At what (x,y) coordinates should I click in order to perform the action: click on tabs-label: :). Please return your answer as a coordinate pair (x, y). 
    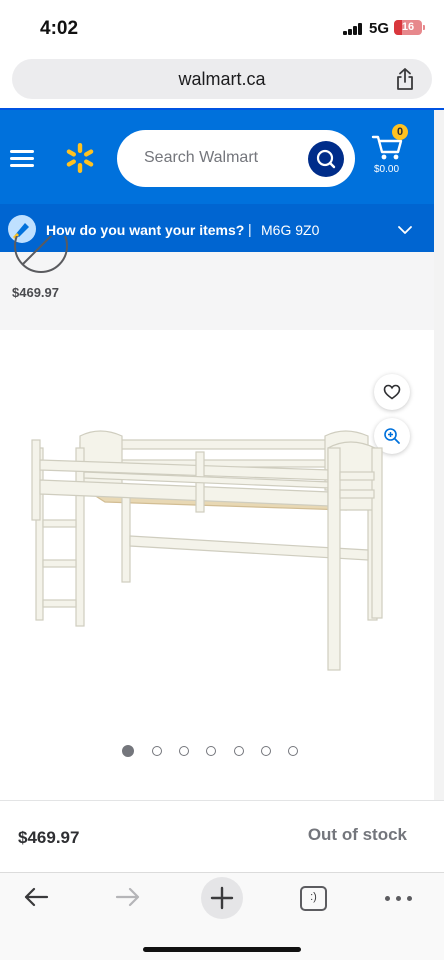
    Looking at the image, I should click on (313, 897).